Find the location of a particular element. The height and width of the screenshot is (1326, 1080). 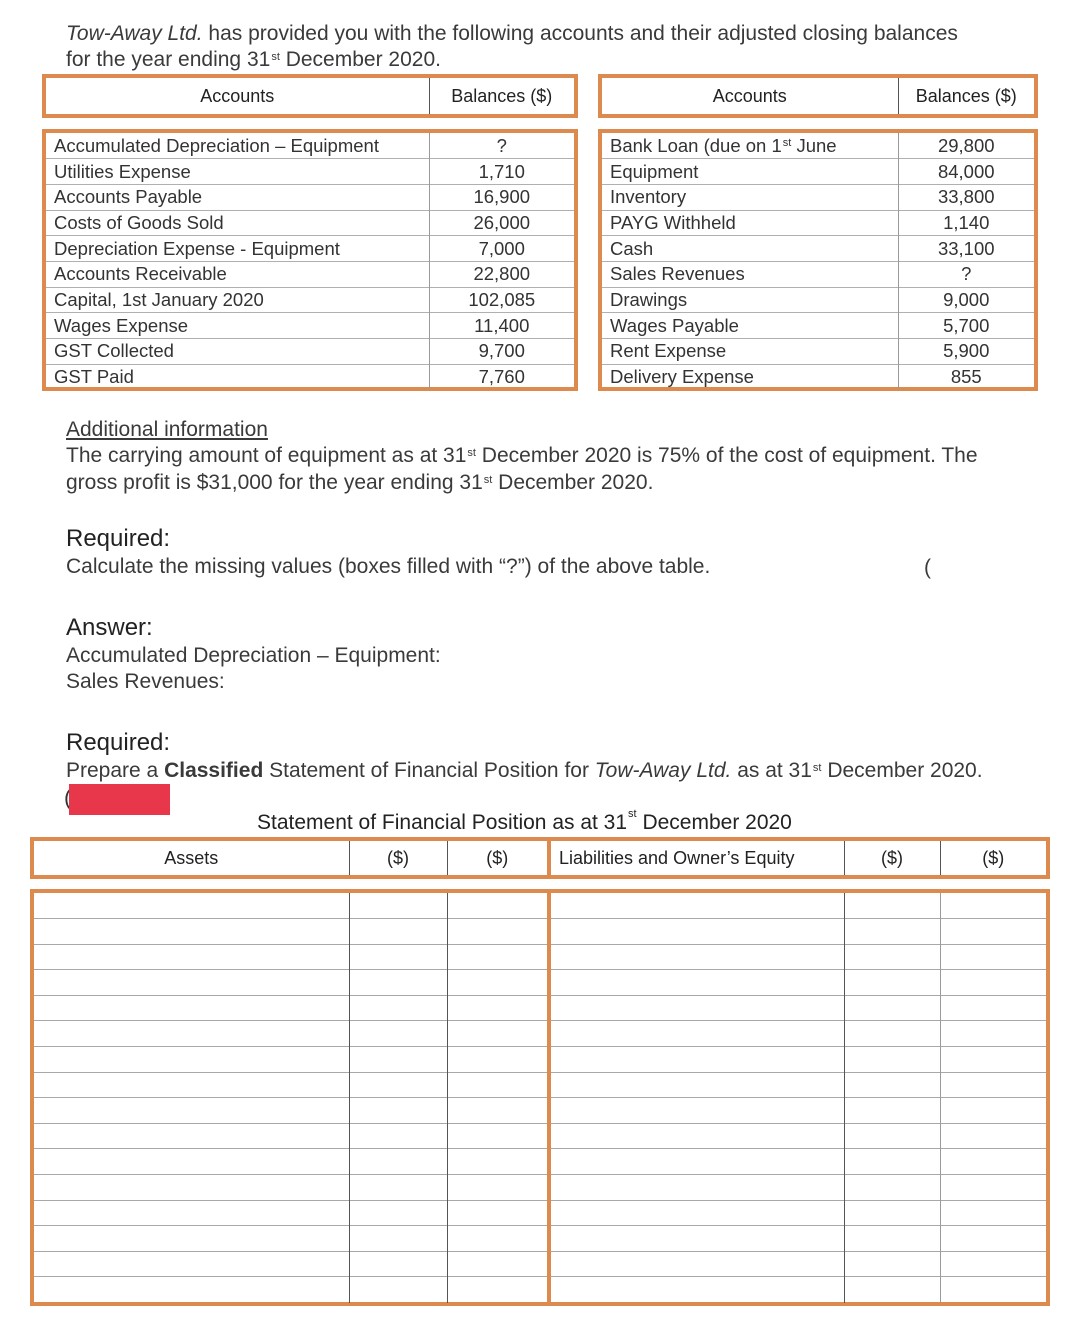

account-balance: 102,085 is located at coordinates (501, 299).